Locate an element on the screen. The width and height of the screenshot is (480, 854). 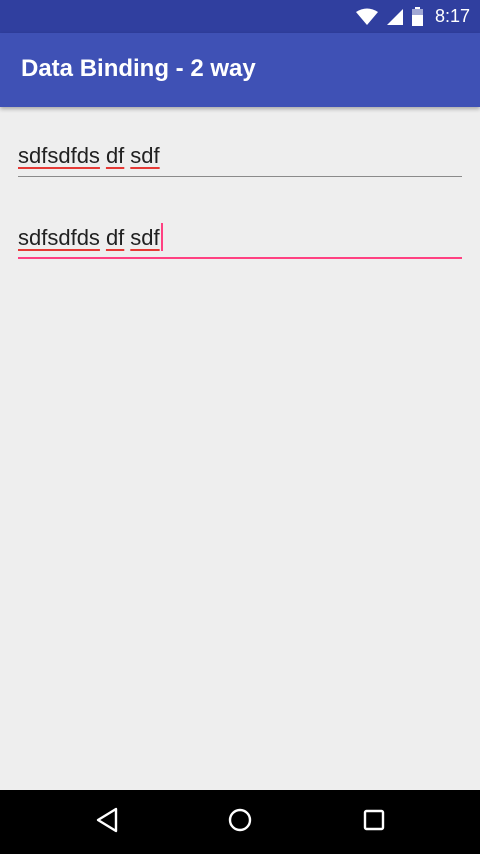
field-2-text: sdfsdfds df sdf is located at coordinates (90, 237).